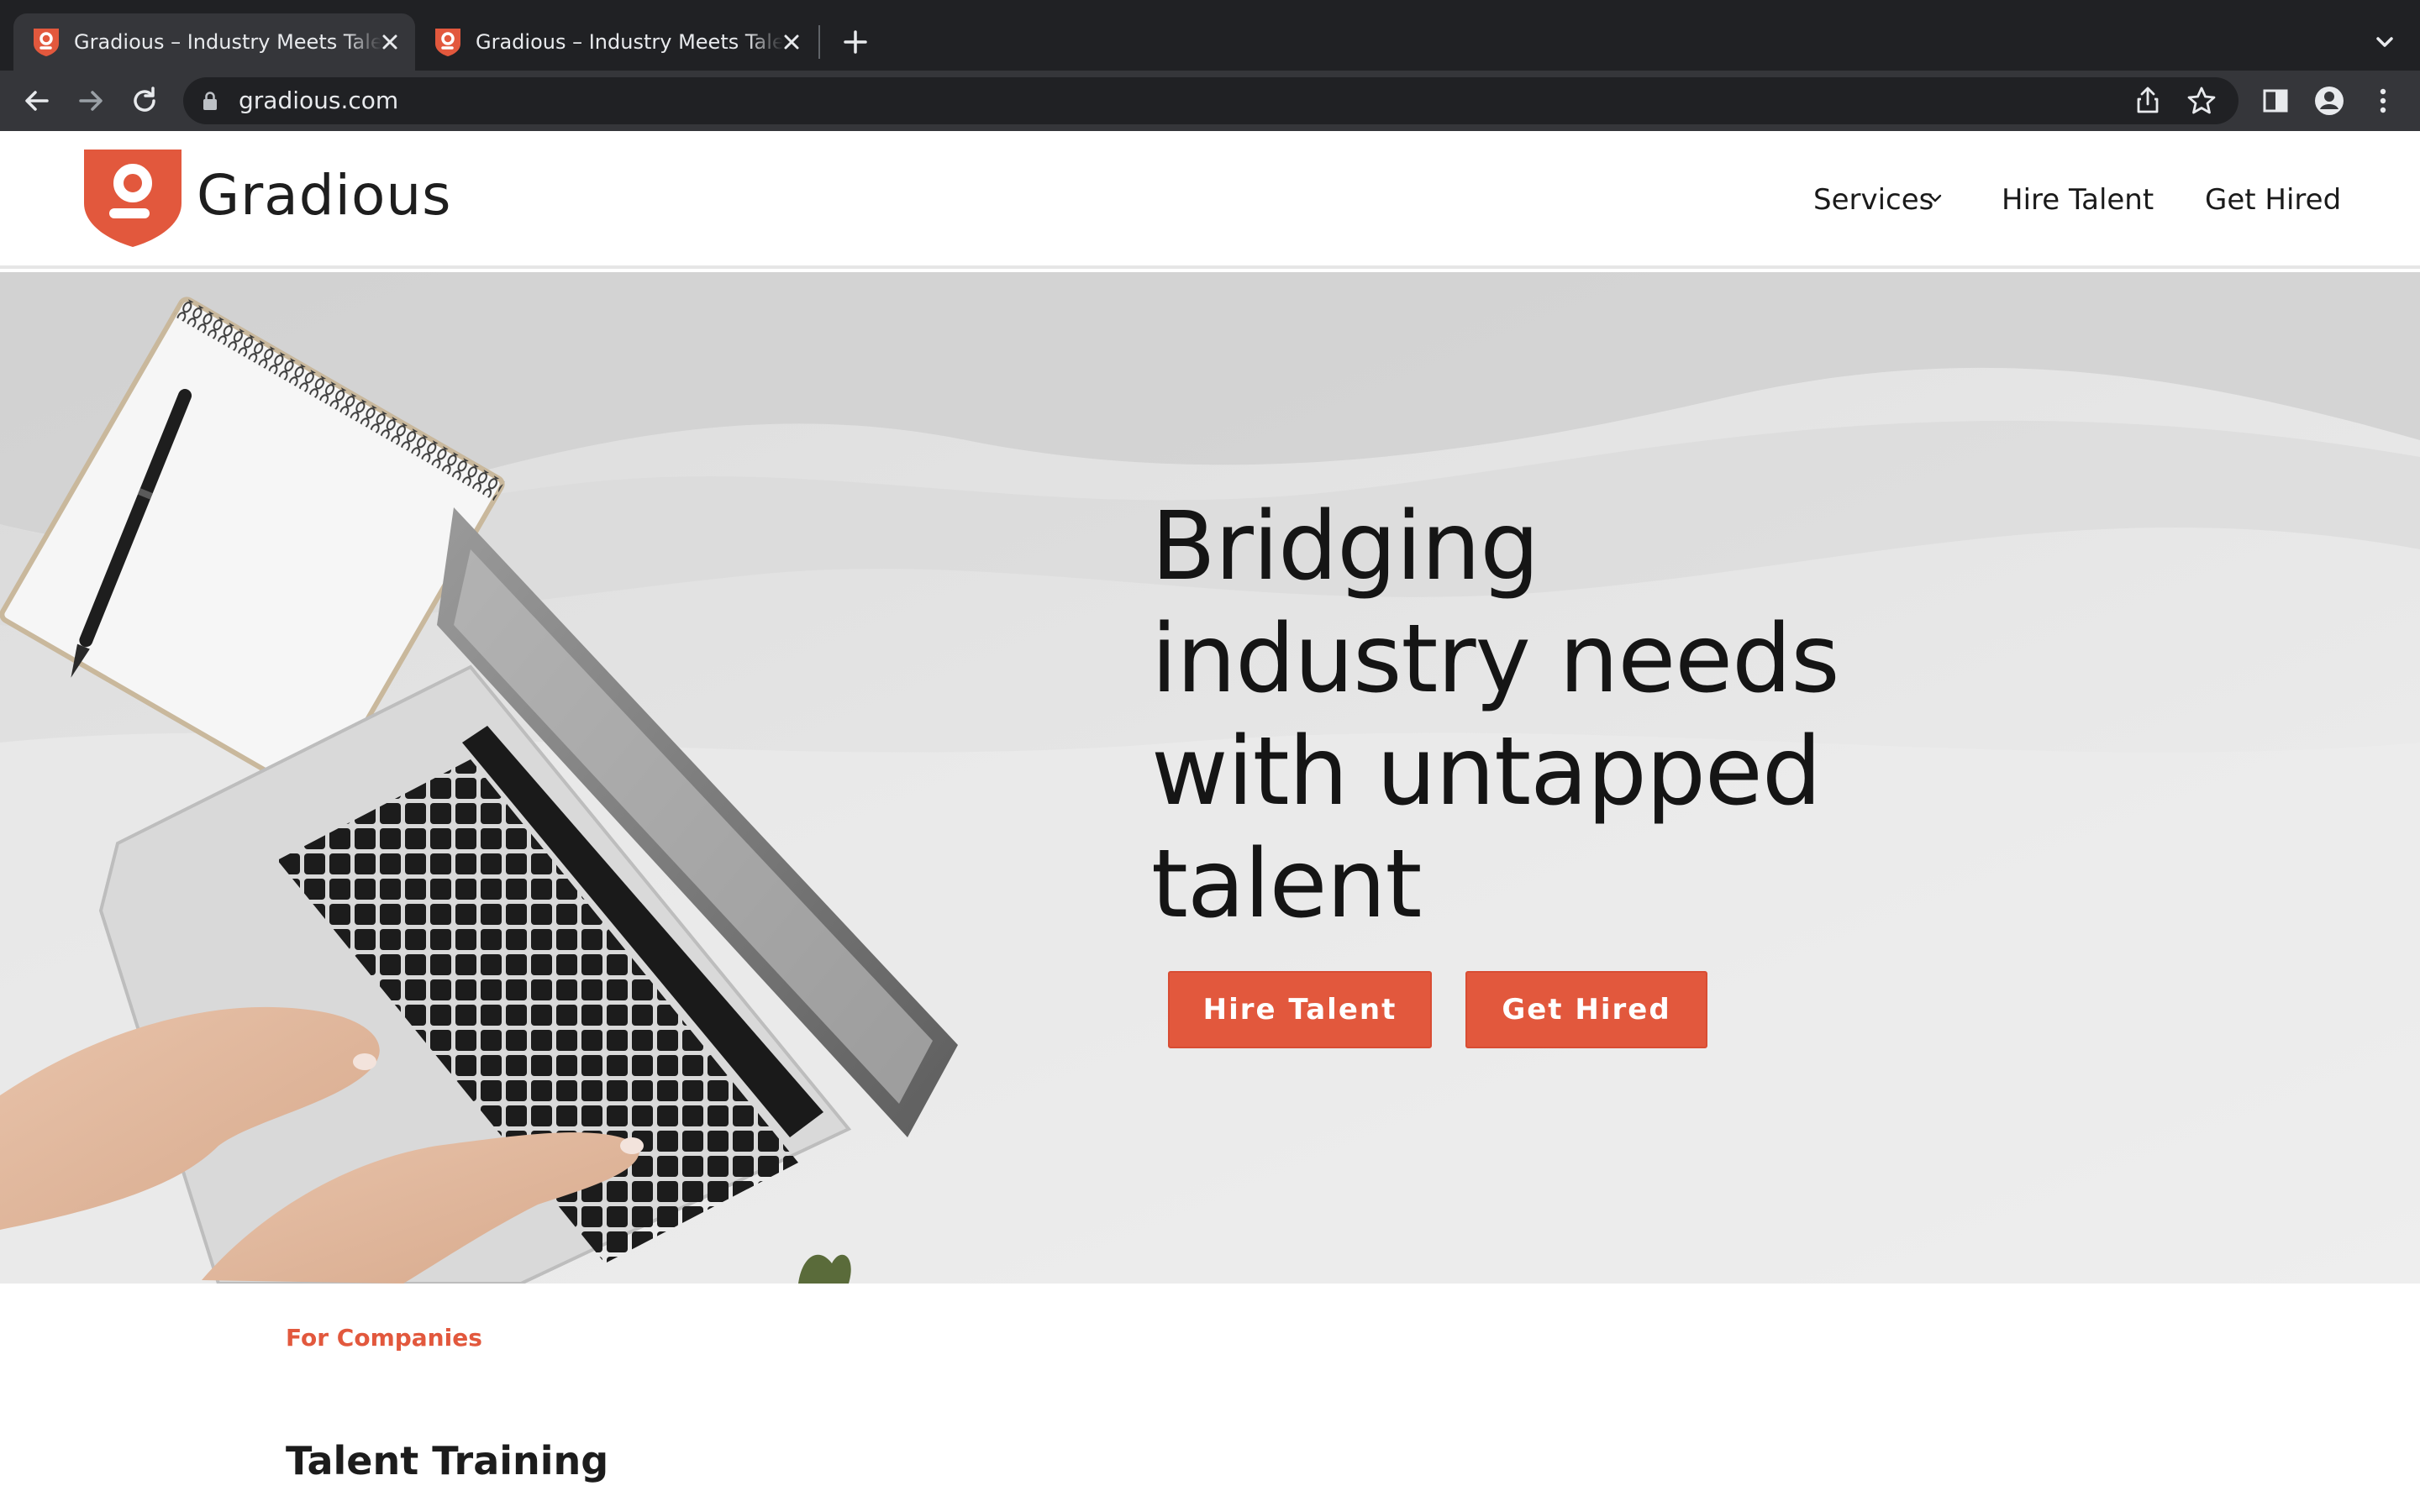 Image resolution: width=2420 pixels, height=1512 pixels. What do you see at coordinates (324, 195) in the screenshot?
I see `brand-name: Gradious` at bounding box center [324, 195].